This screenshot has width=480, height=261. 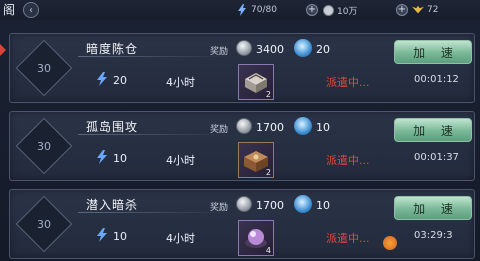 I want to click on top-bar: 阁 ‹ 70/80 + 10万 + 72, so click(x=240, y=10).